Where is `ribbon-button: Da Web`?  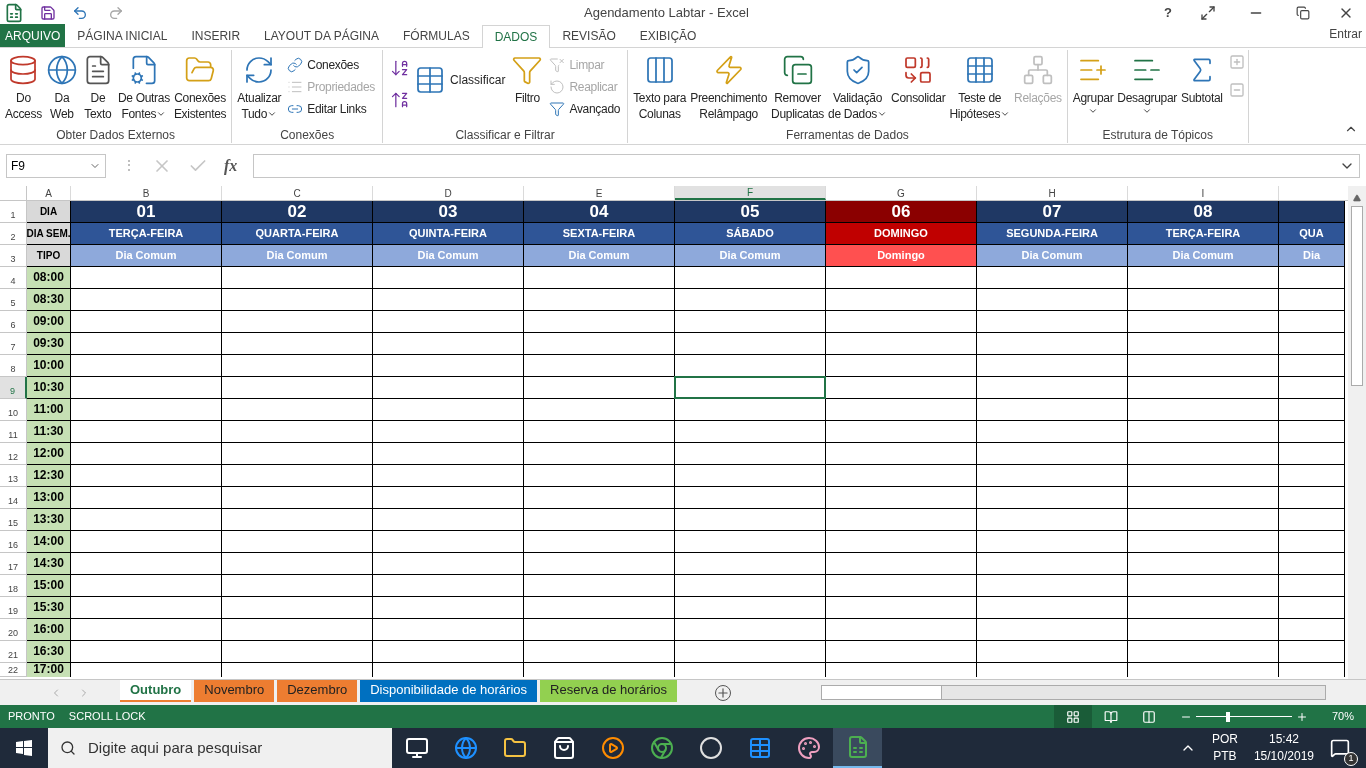
ribbon-button: Da Web is located at coordinates (61, 89).